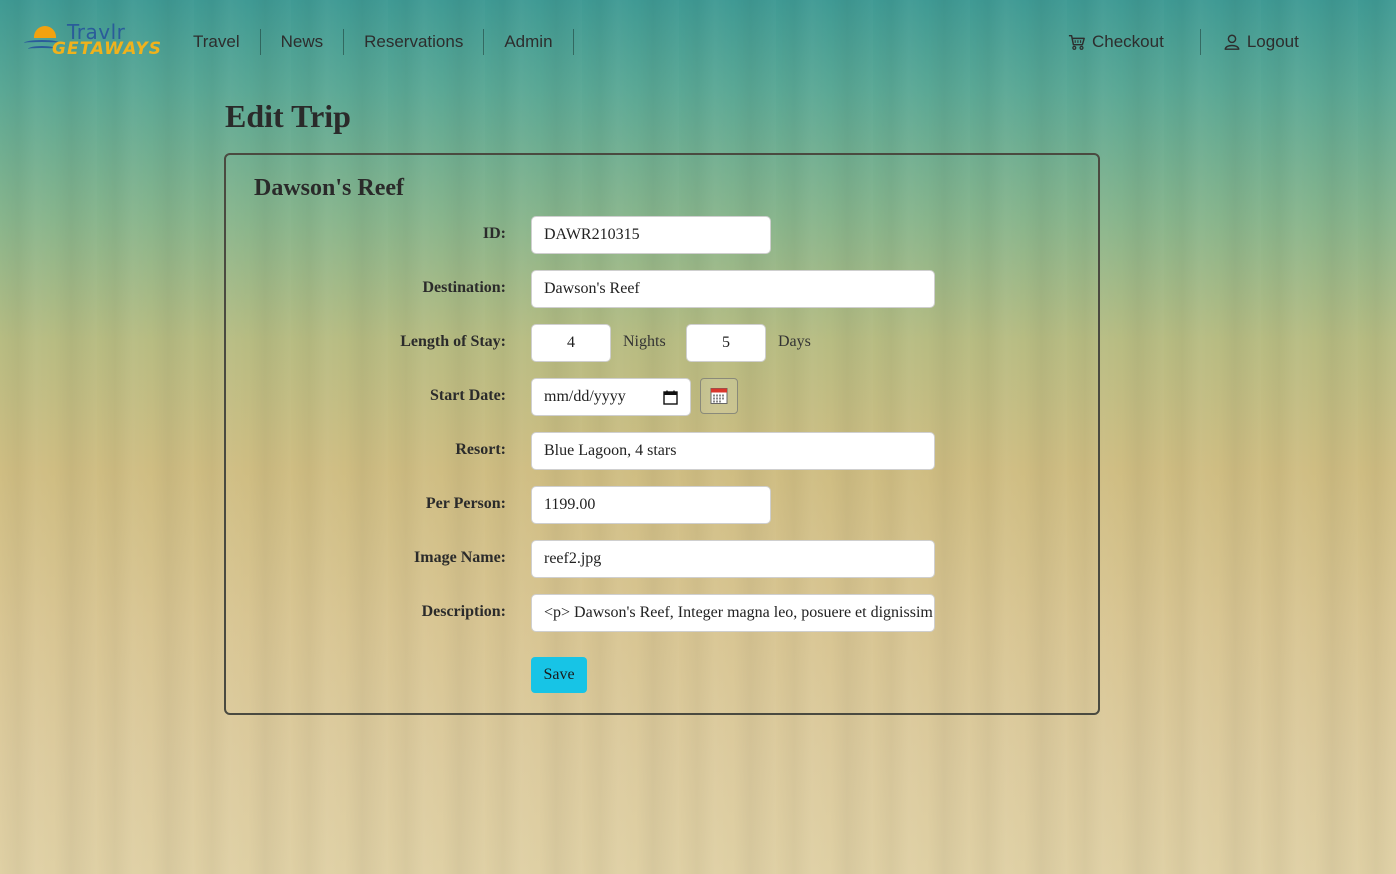 The height and width of the screenshot is (874, 1396). Describe the element at coordinates (644, 341) in the screenshot. I see `nights-unit: Nights` at that location.